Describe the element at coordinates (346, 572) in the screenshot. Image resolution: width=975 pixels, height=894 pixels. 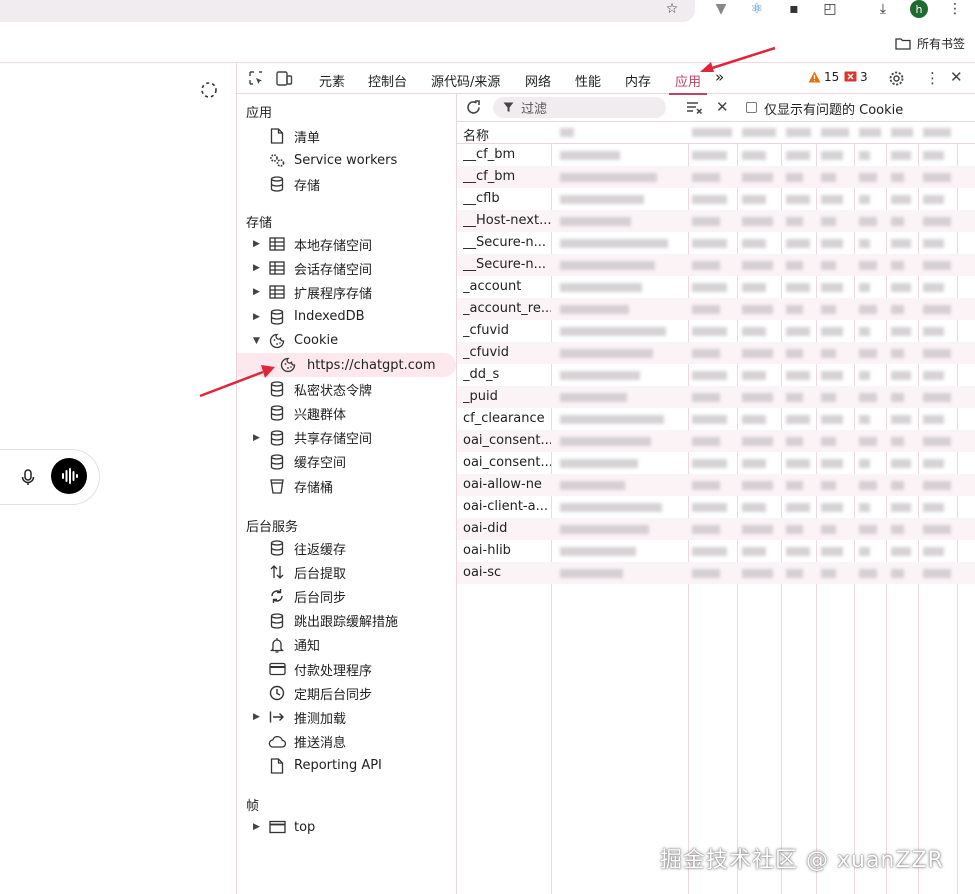
I see `sidebar-item-bg-items-1: 后台提取` at that location.